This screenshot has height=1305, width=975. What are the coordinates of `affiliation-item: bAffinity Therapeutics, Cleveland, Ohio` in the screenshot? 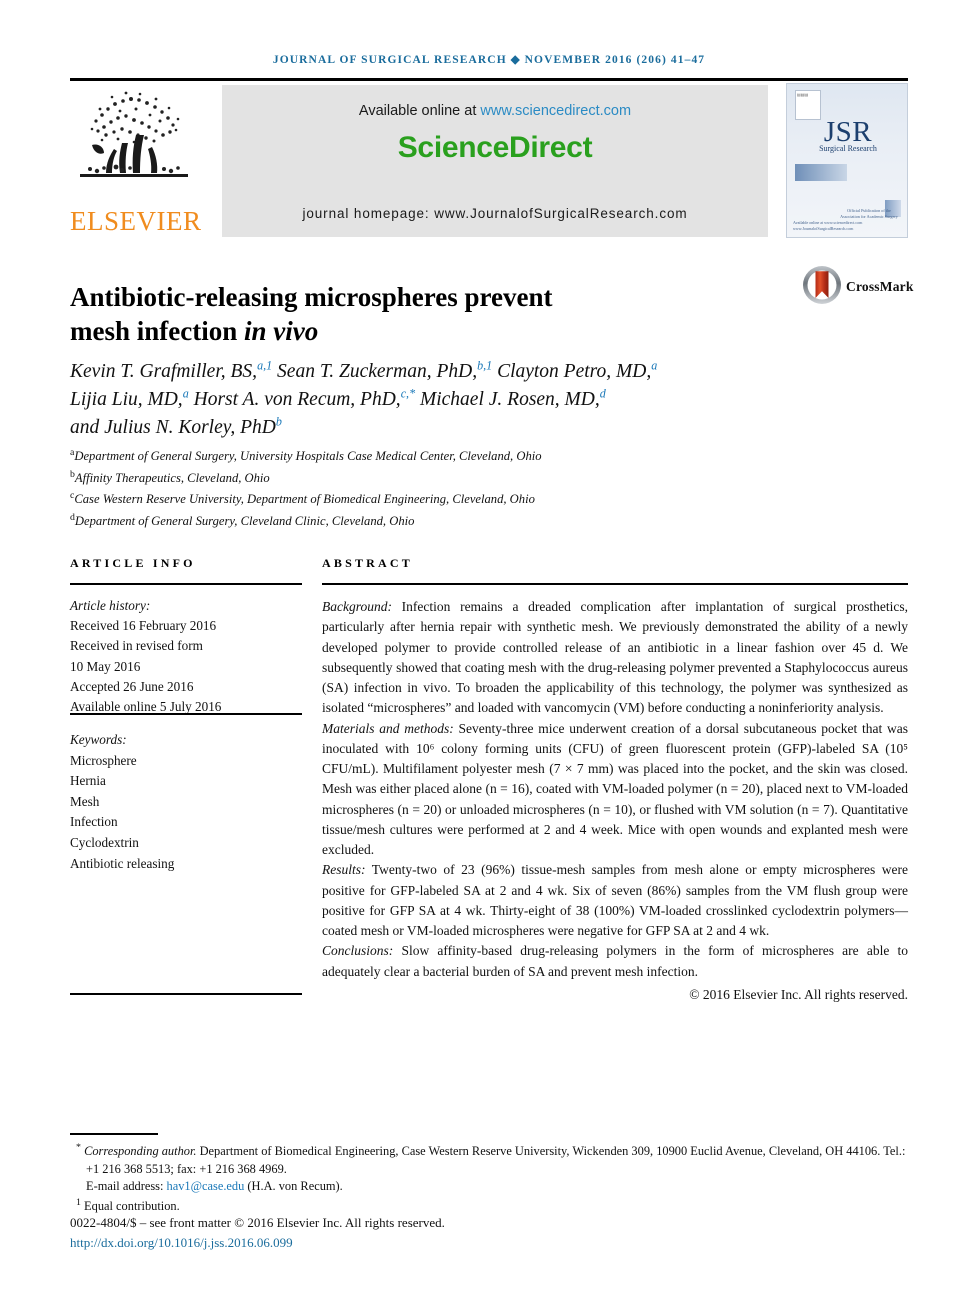 It's located at (430, 478).